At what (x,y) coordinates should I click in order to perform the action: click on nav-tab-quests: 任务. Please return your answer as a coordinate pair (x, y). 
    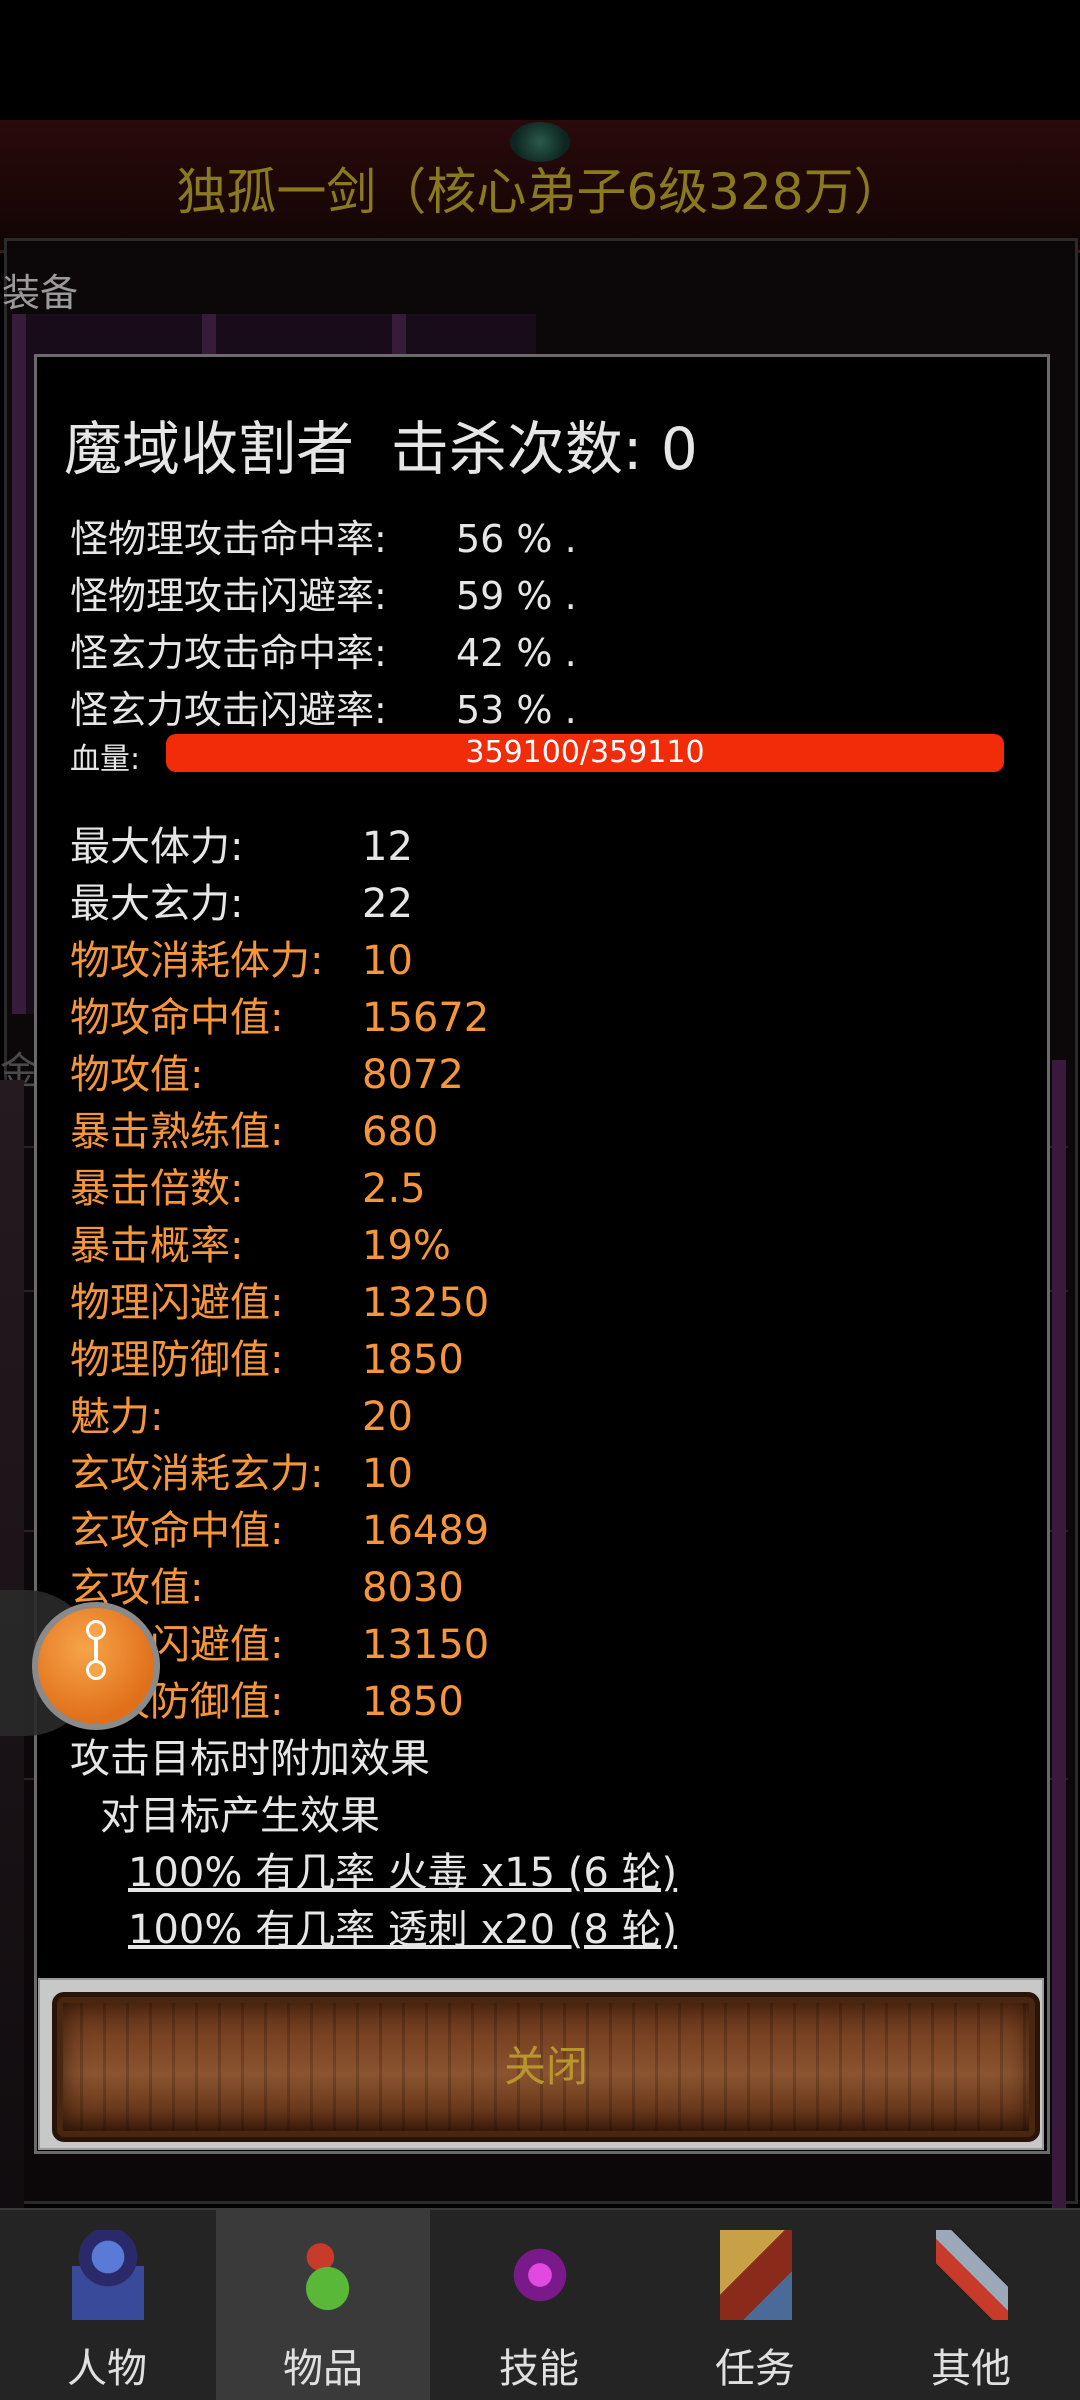
    Looking at the image, I should click on (755, 2304).